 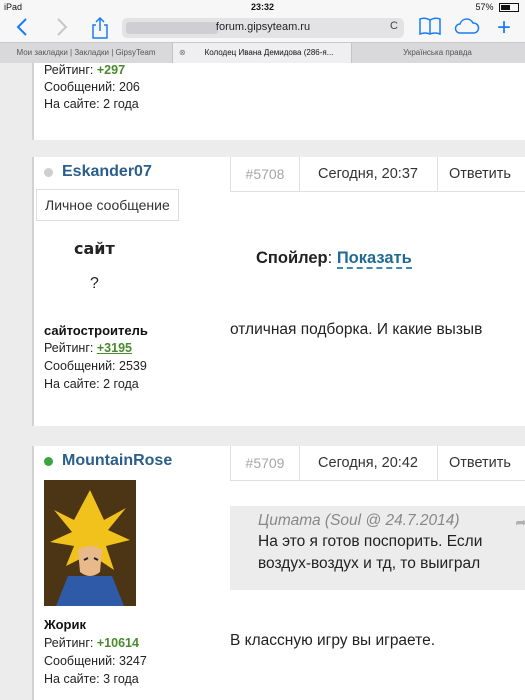 What do you see at coordinates (85, 70) in the screenshot?
I see `user-rating: Рейтинг: +297` at bounding box center [85, 70].